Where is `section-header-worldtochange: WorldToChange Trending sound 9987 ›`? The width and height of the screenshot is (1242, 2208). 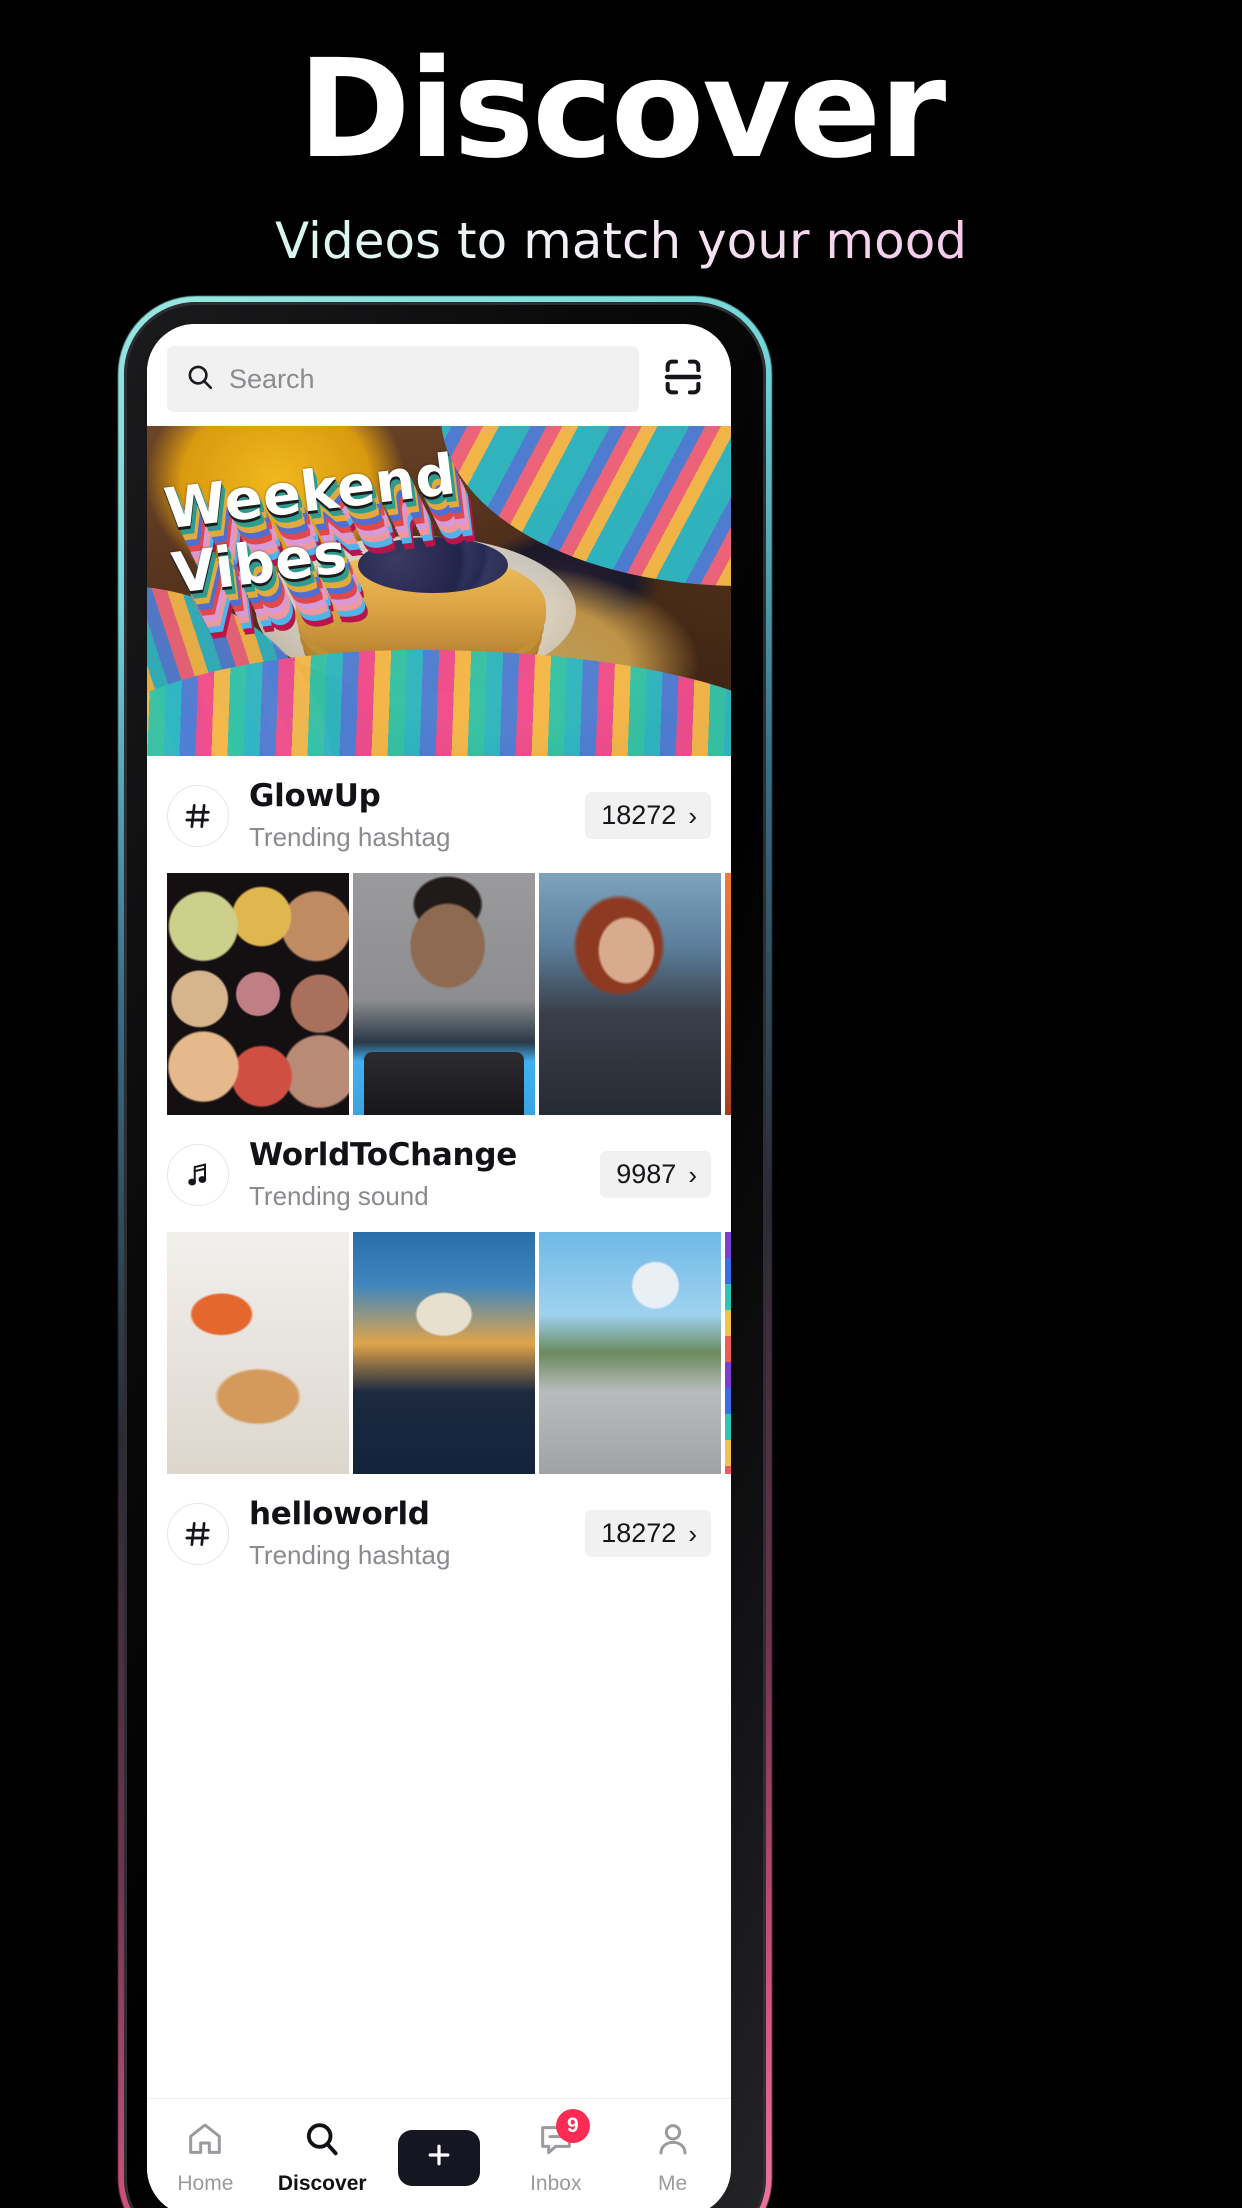
section-header-worldtochange: WorldToChange Trending sound 9987 › is located at coordinates (439, 1173).